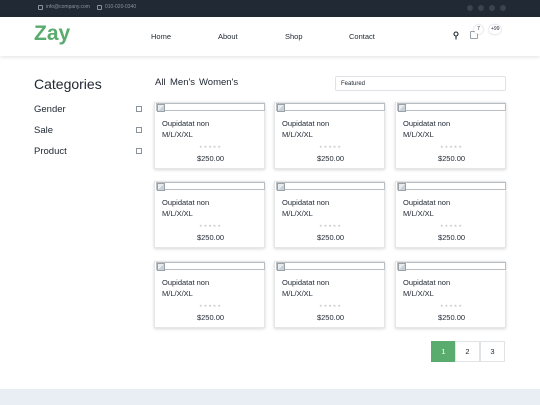 The image size is (540, 405). I want to click on nav-link-contact: Contact, so click(362, 36).